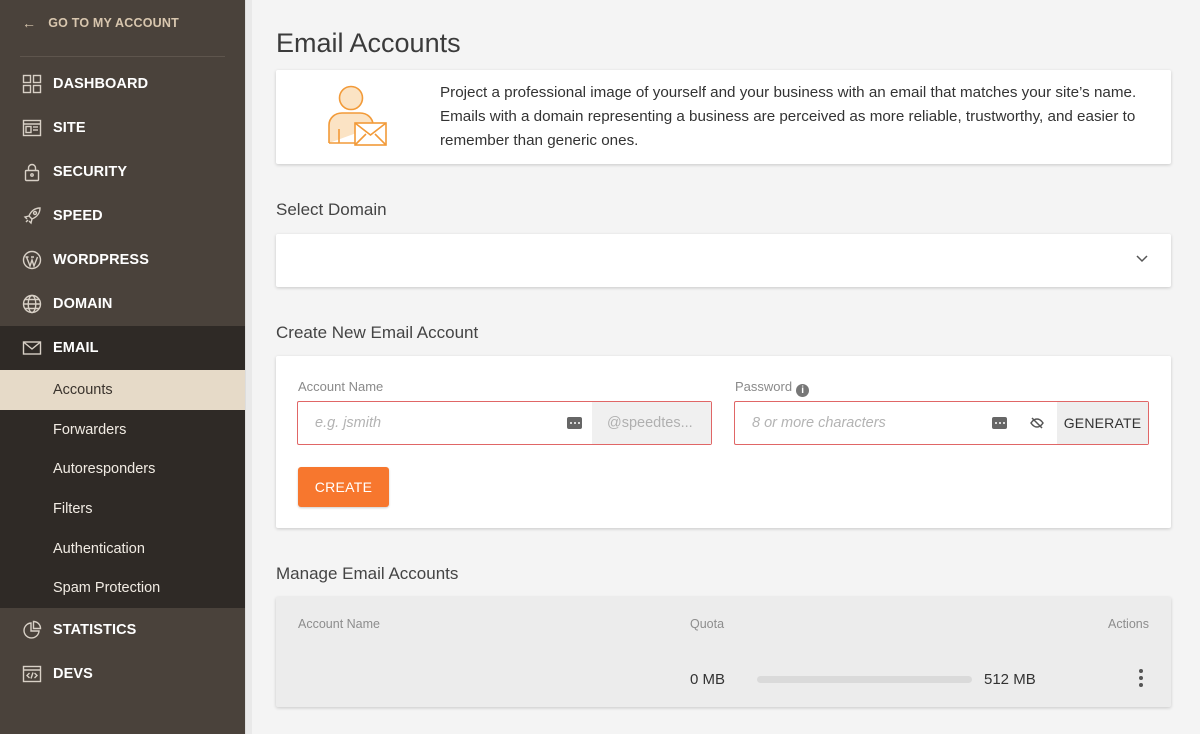  Describe the element at coordinates (32, 216) in the screenshot. I see `rocket-icon` at that location.